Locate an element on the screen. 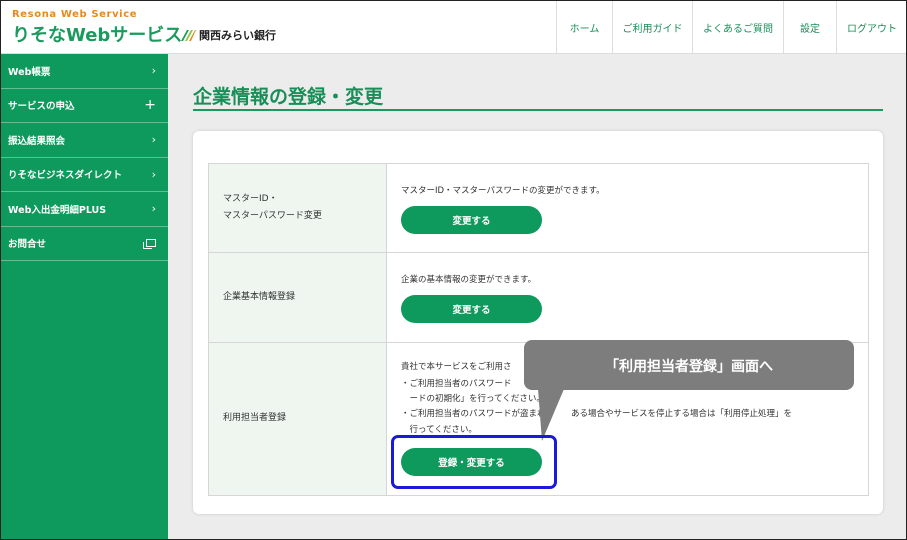  partner-name: 関西みらい銀行 is located at coordinates (237, 35).